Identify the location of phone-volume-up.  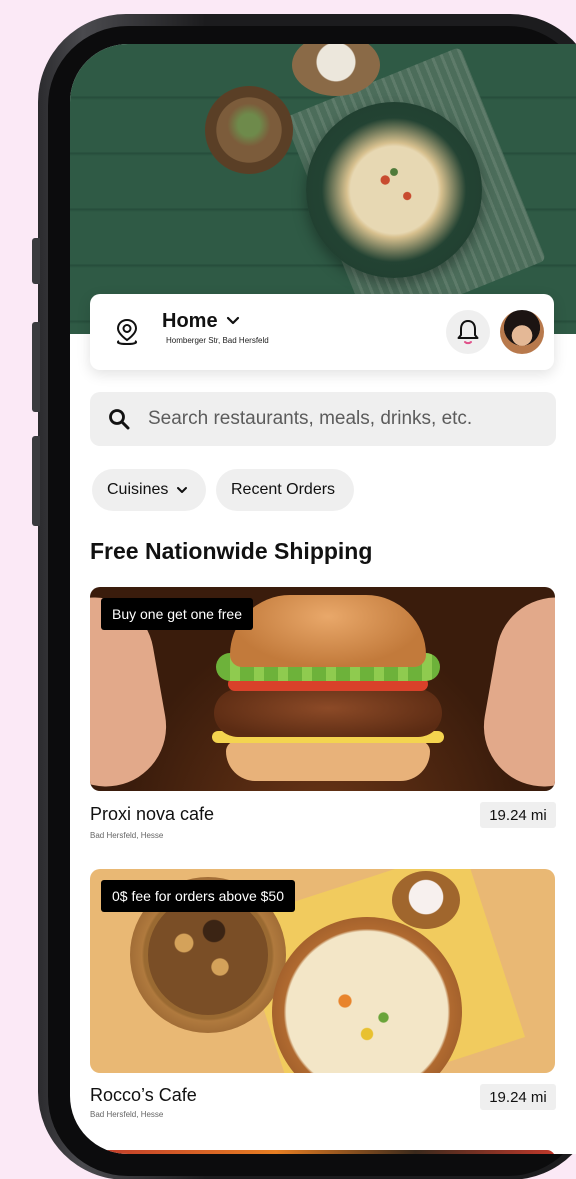
(36, 367).